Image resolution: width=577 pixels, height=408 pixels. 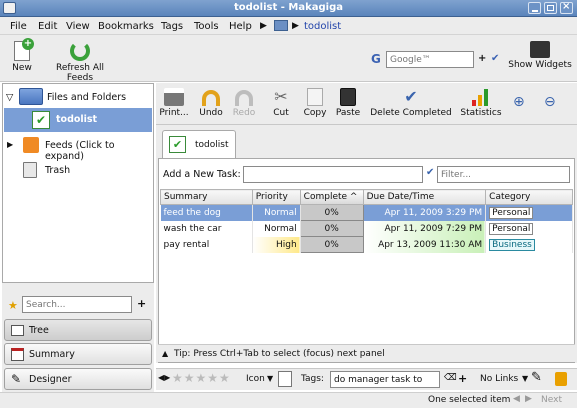 I want to click on scissors-icon: ✂, so click(x=281, y=96).